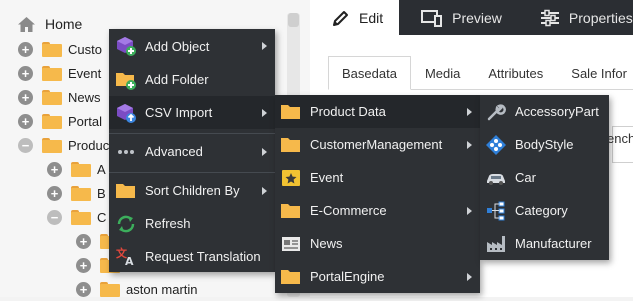 The image size is (633, 301). I want to click on menu-item-label: CustomerManagement, so click(376, 144).